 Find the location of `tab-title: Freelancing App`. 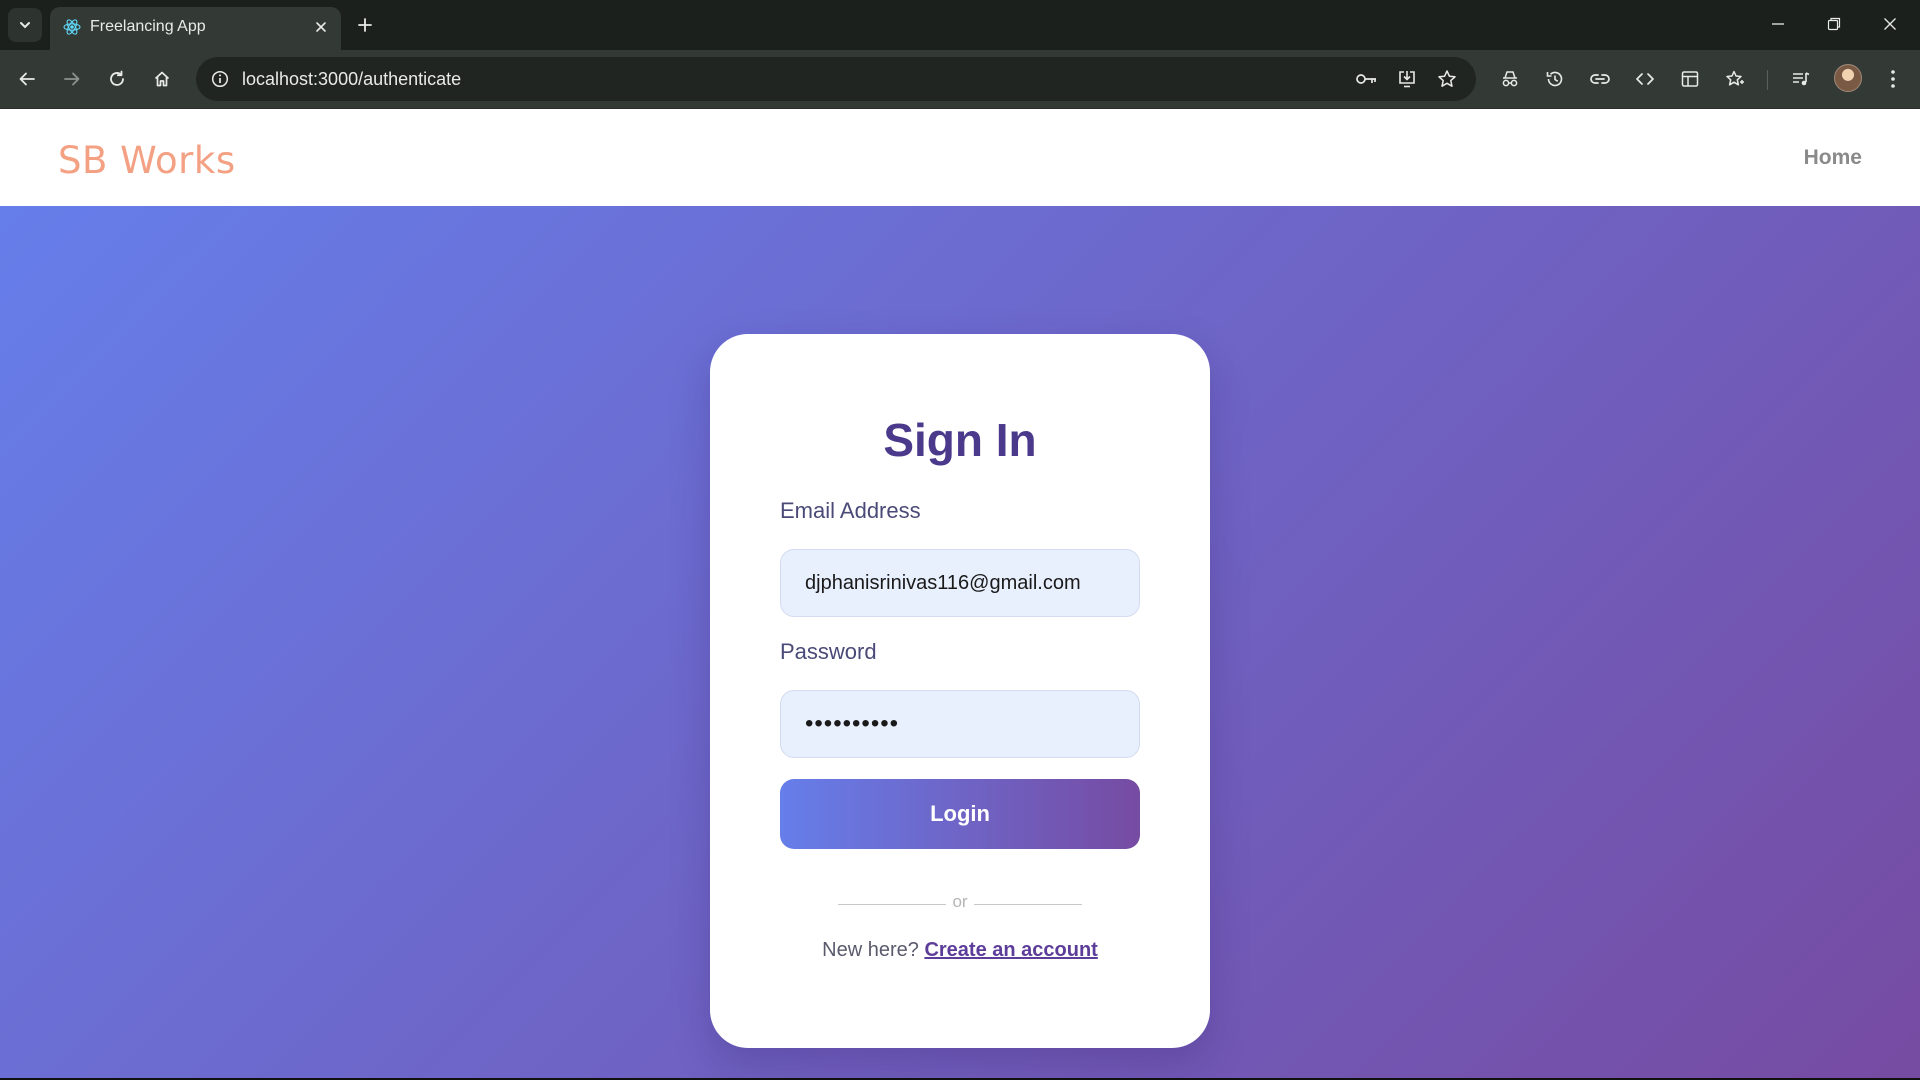

tab-title: Freelancing App is located at coordinates (148, 26).